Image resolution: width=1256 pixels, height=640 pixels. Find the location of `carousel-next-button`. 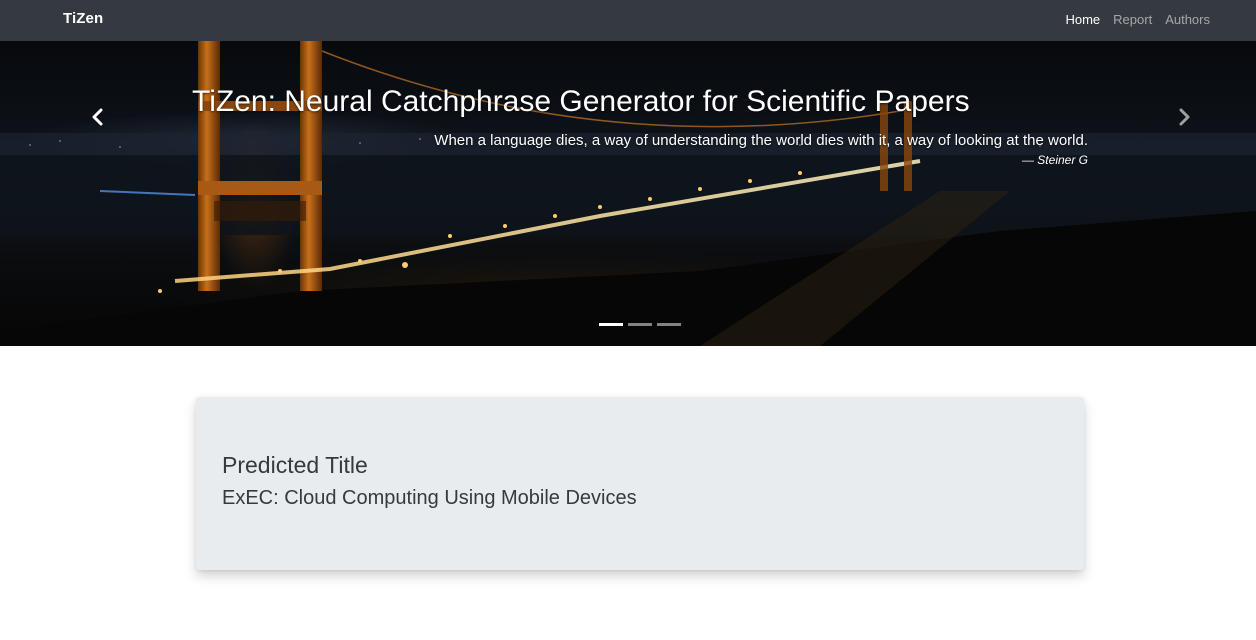

carousel-next-button is located at coordinates (1184, 117).